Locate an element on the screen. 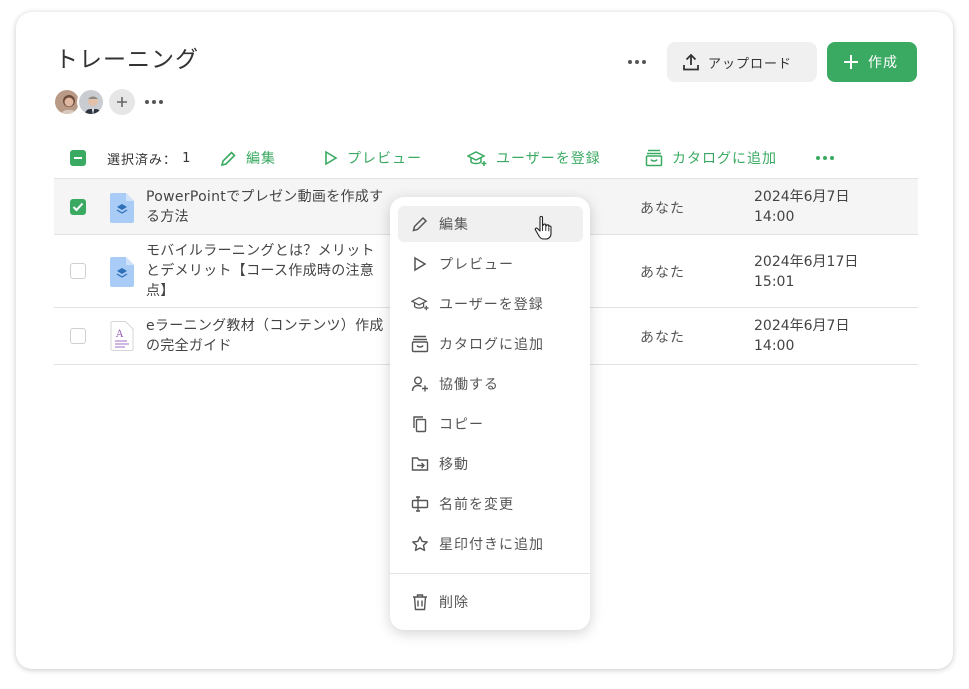 The width and height of the screenshot is (969, 689). file-name: eラーニング教材（コンテンツ）作成の完全ガイド is located at coordinates (265, 336).